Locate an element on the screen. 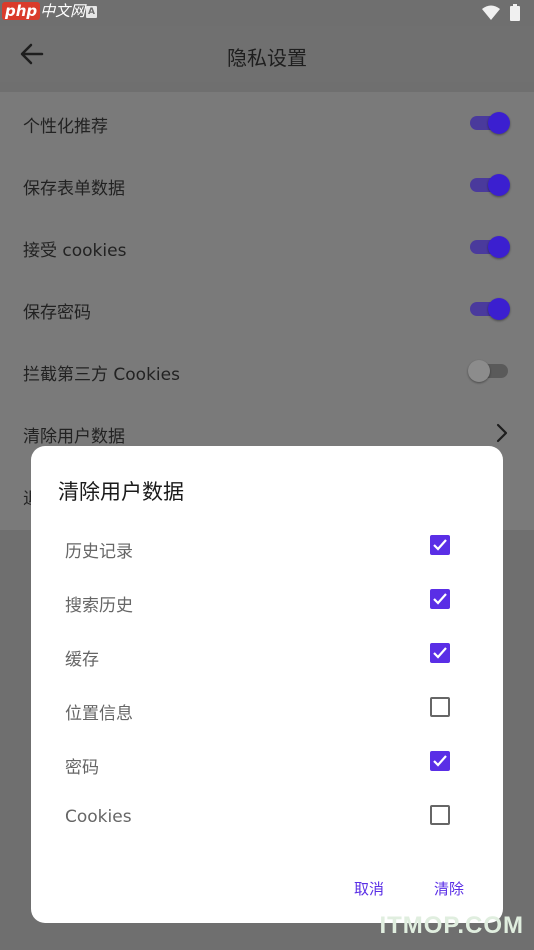  dialog-title: 清除用户数据 is located at coordinates (121, 492).